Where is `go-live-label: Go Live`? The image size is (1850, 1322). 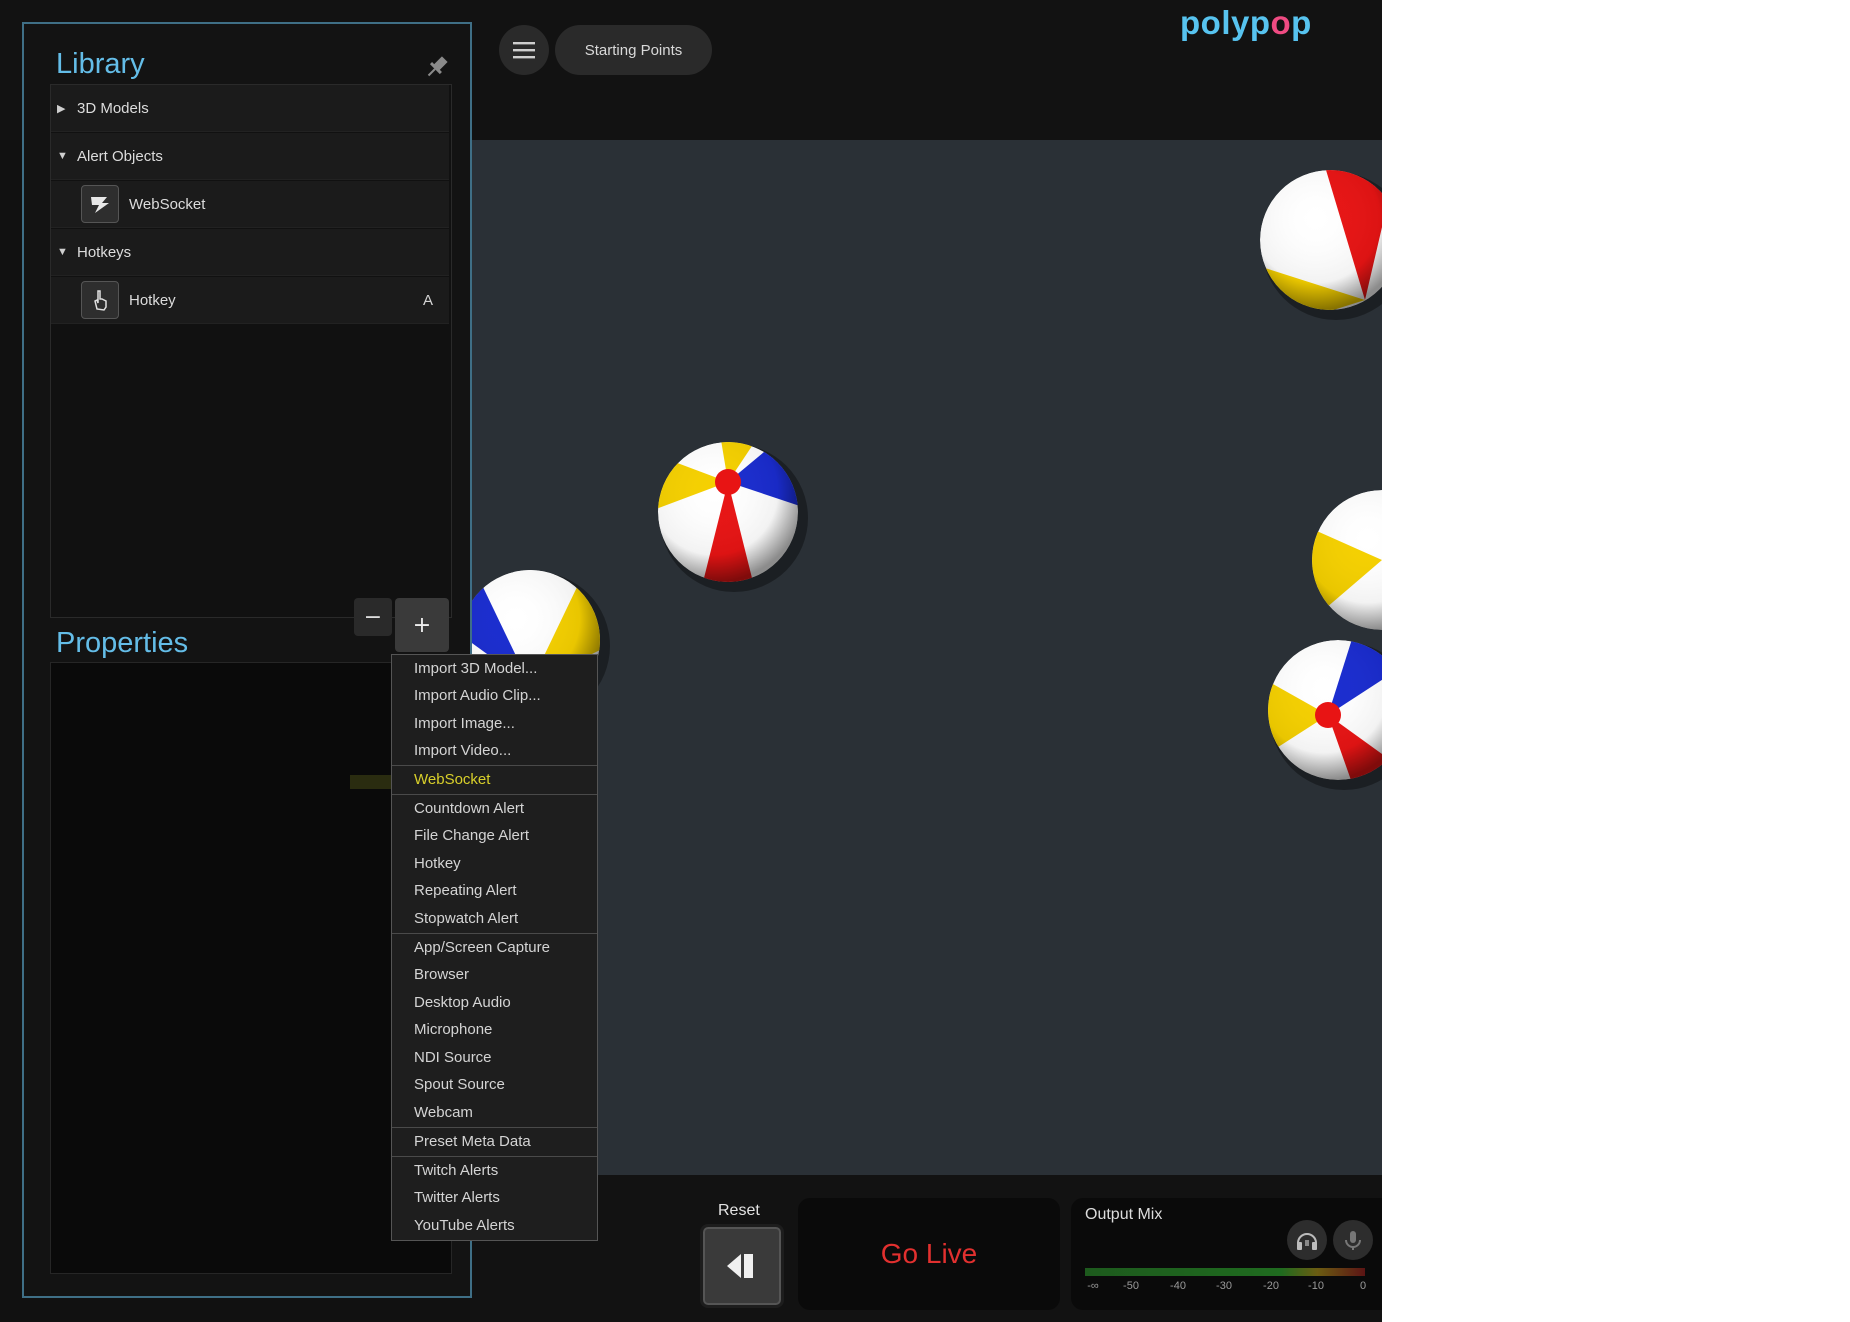
go-live-label: Go Live is located at coordinates (929, 1253).